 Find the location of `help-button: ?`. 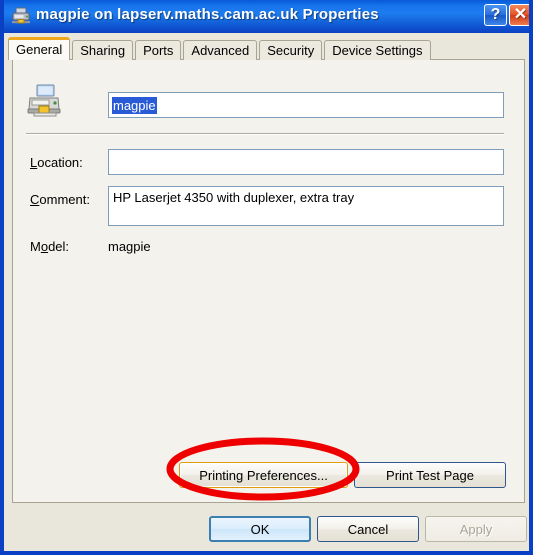

help-button: ? is located at coordinates (495, 15).